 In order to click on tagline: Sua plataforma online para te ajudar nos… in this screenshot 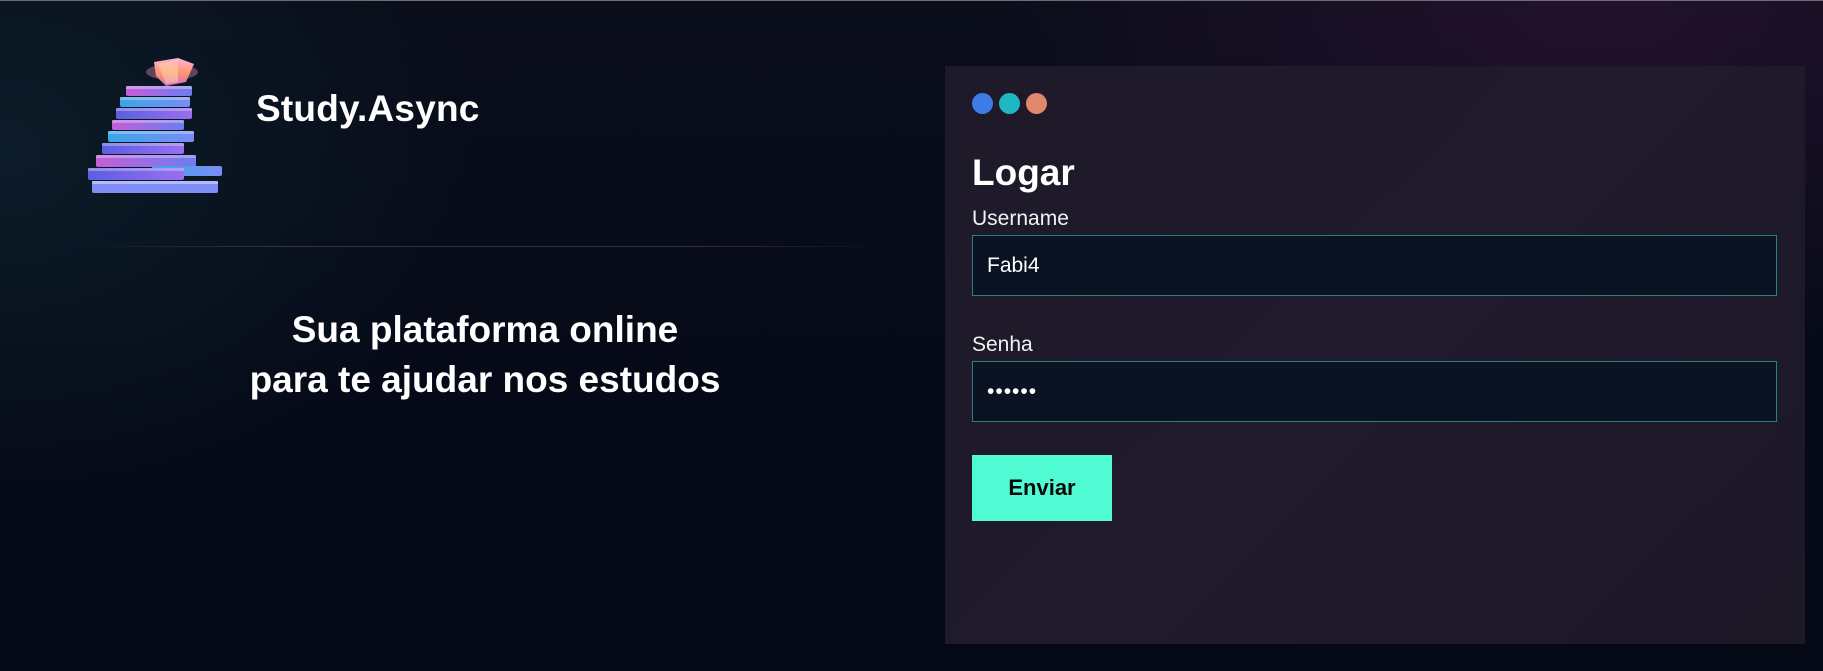, I will do `click(485, 355)`.